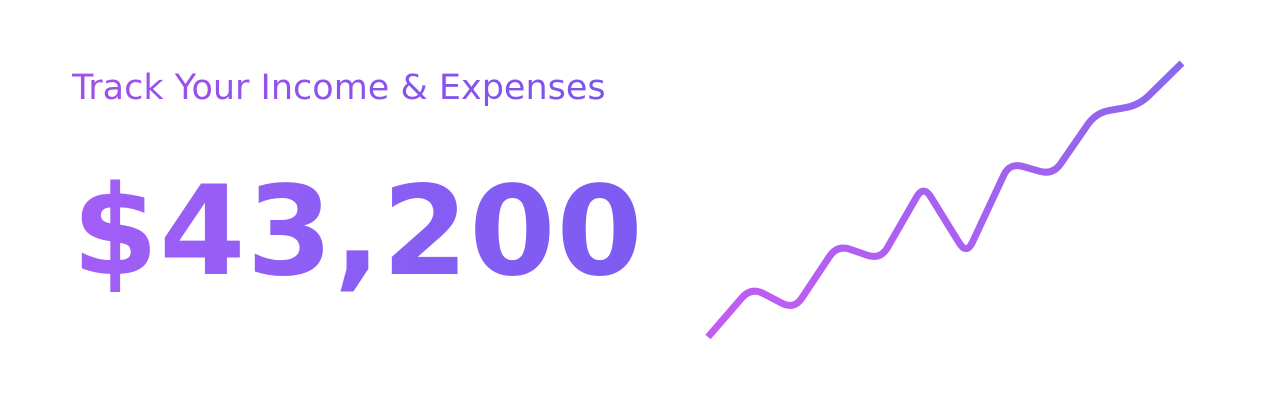  What do you see at coordinates (339, 88) in the screenshot?
I see `page-title: Track Your Income & Expenses` at bounding box center [339, 88].